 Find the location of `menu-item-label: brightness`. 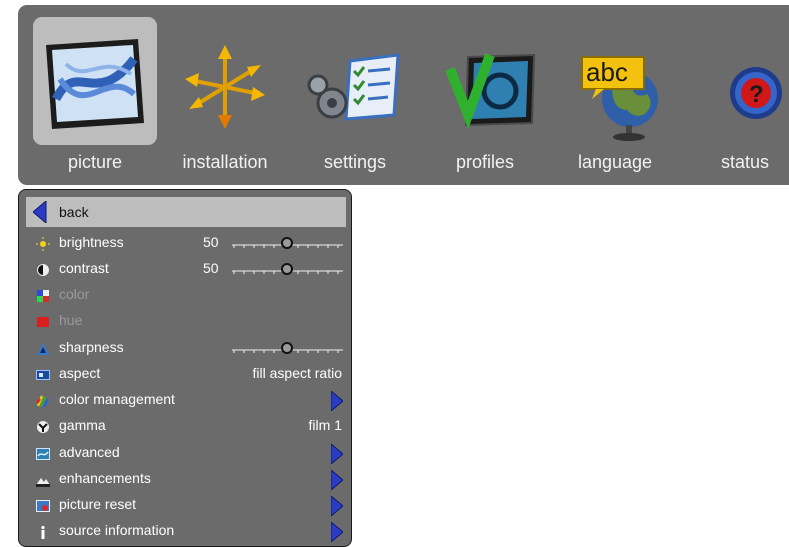

menu-item-label: brightness is located at coordinates (91, 242).